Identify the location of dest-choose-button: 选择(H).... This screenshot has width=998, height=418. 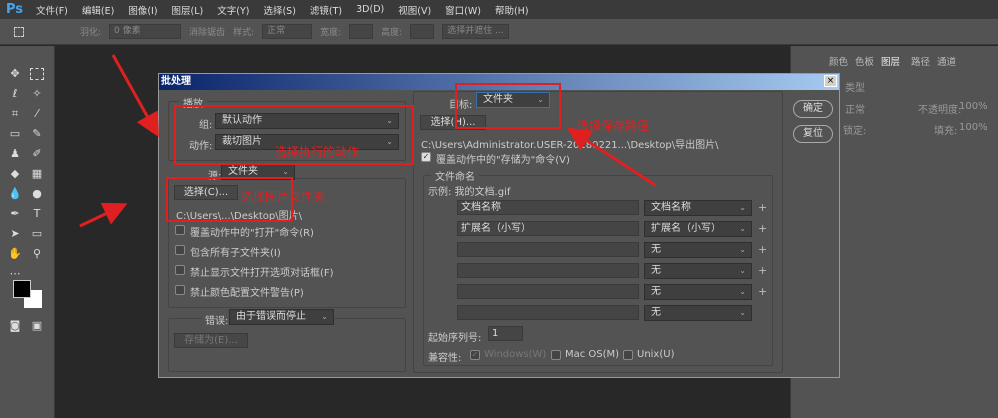
(453, 122).